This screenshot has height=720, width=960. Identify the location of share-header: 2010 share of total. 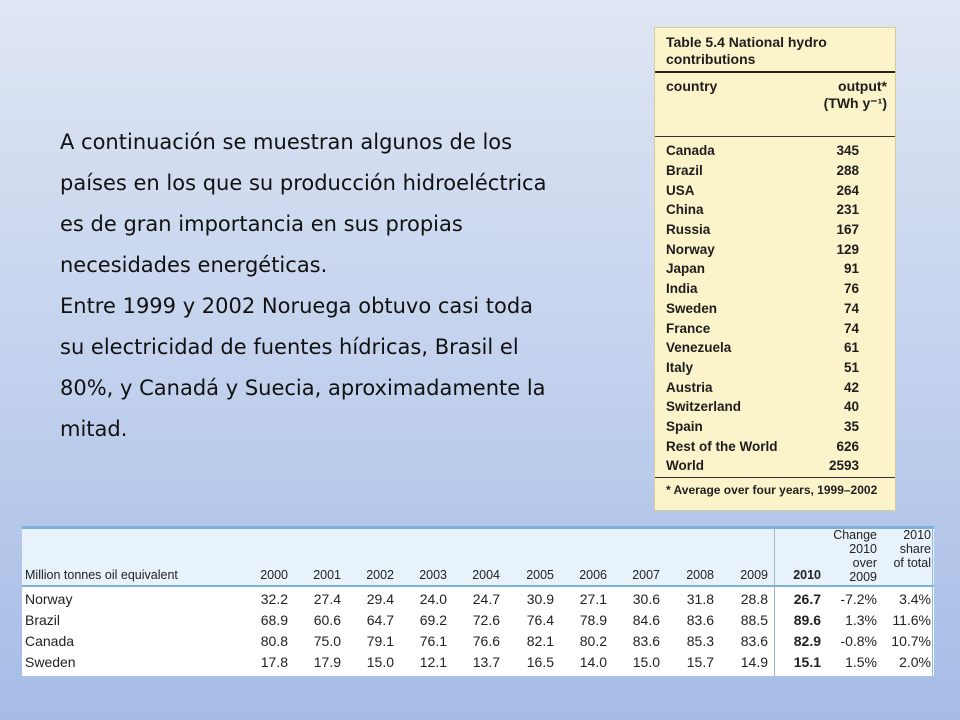
(906, 549).